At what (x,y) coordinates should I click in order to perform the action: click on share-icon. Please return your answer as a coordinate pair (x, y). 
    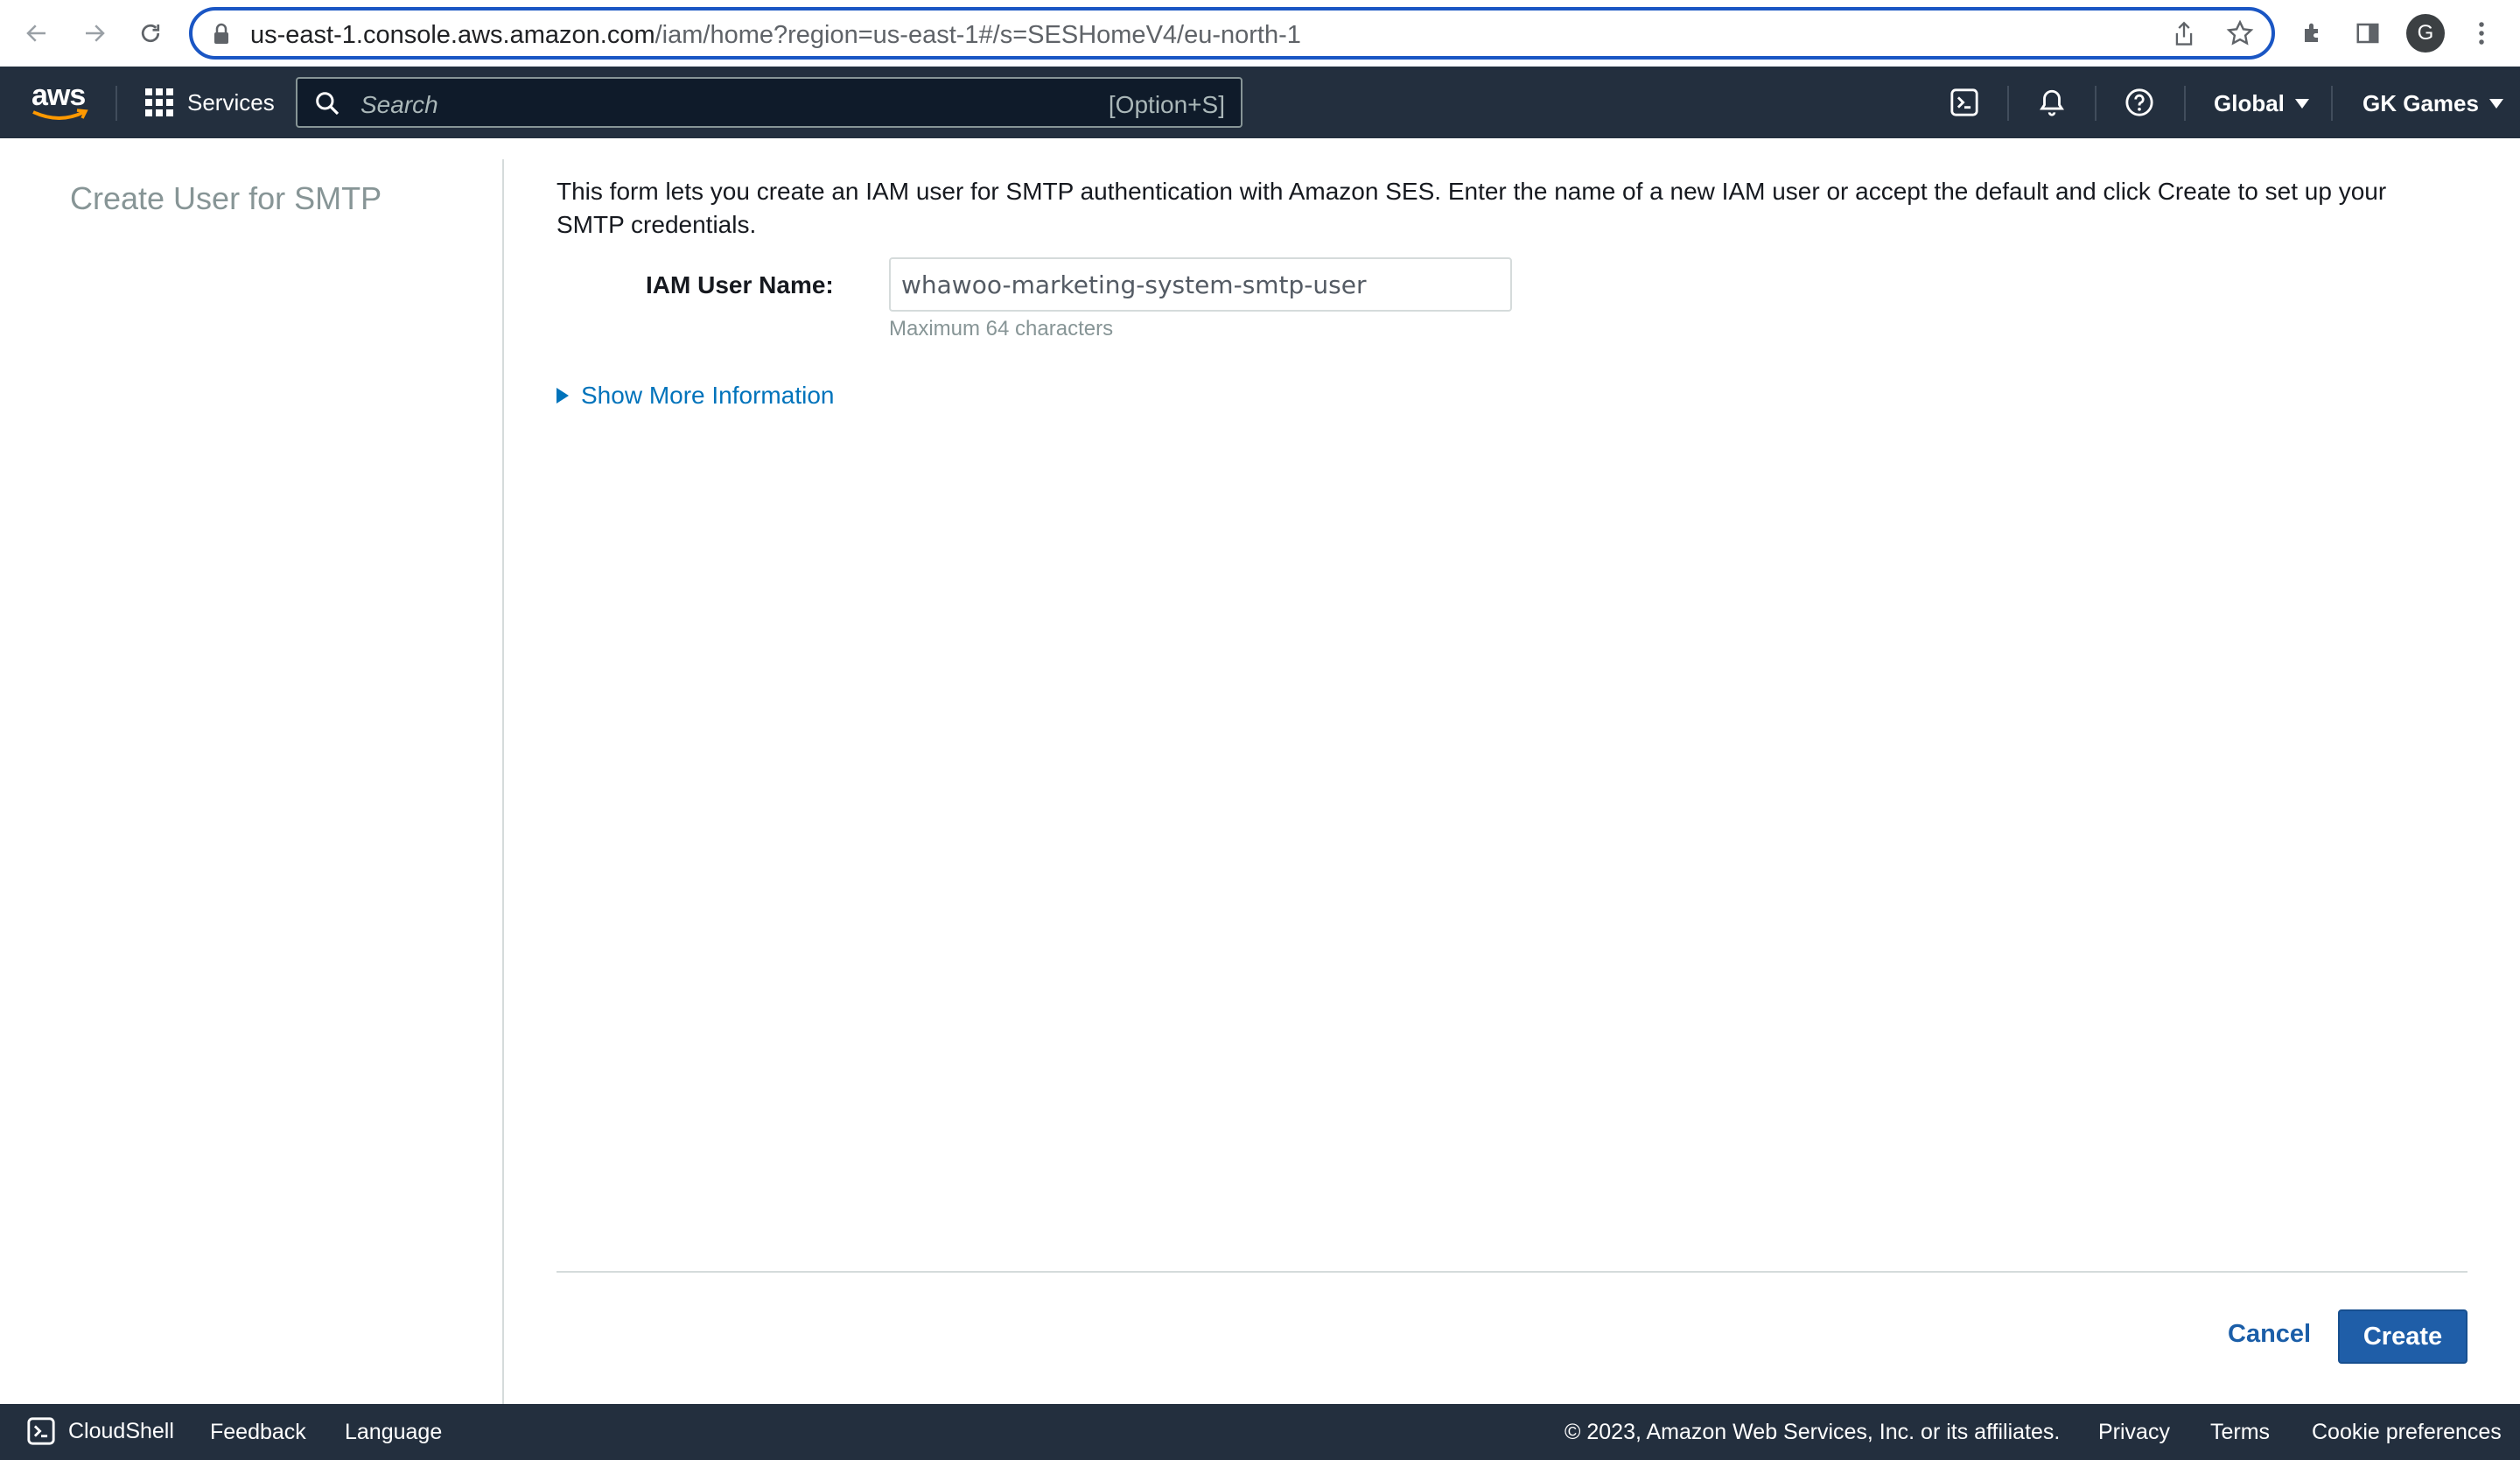
    Looking at the image, I should click on (2184, 36).